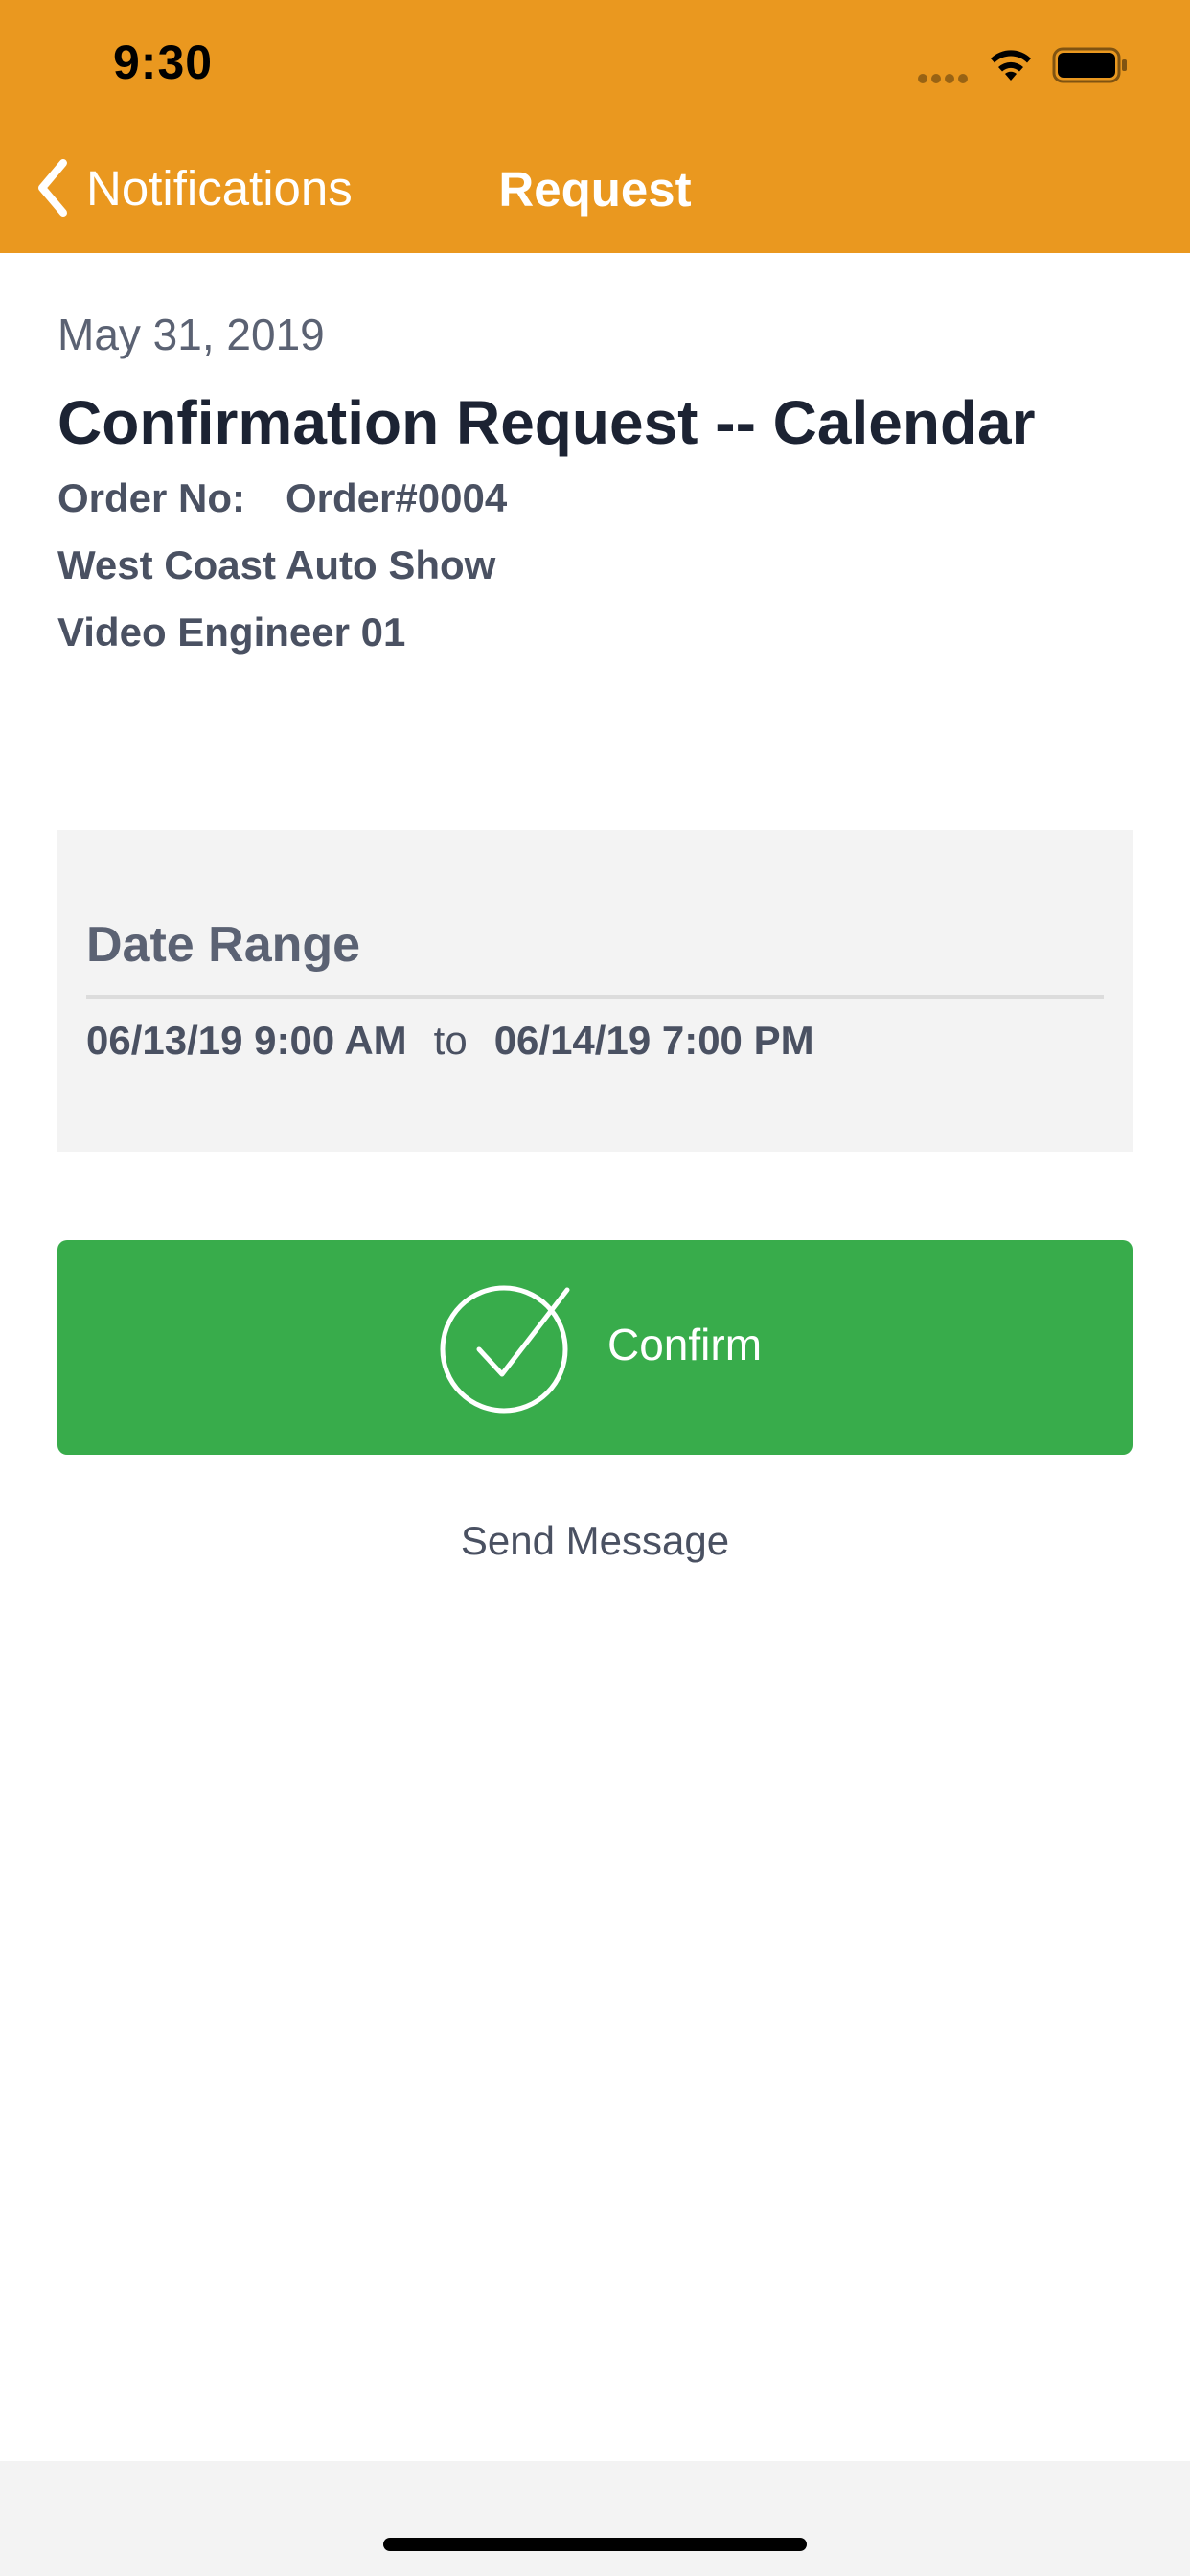 The width and height of the screenshot is (1190, 2576). Describe the element at coordinates (595, 997) in the screenshot. I see `divider` at that location.